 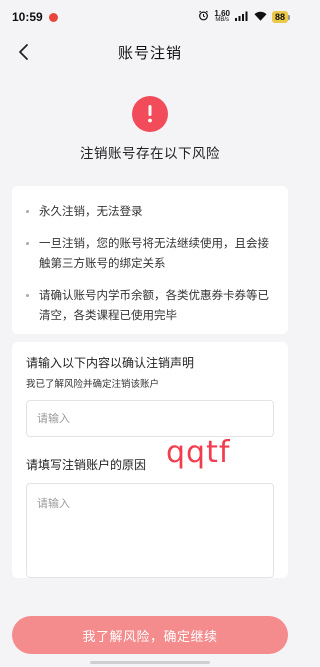 I want to click on battery-level: 88, so click(x=279, y=17).